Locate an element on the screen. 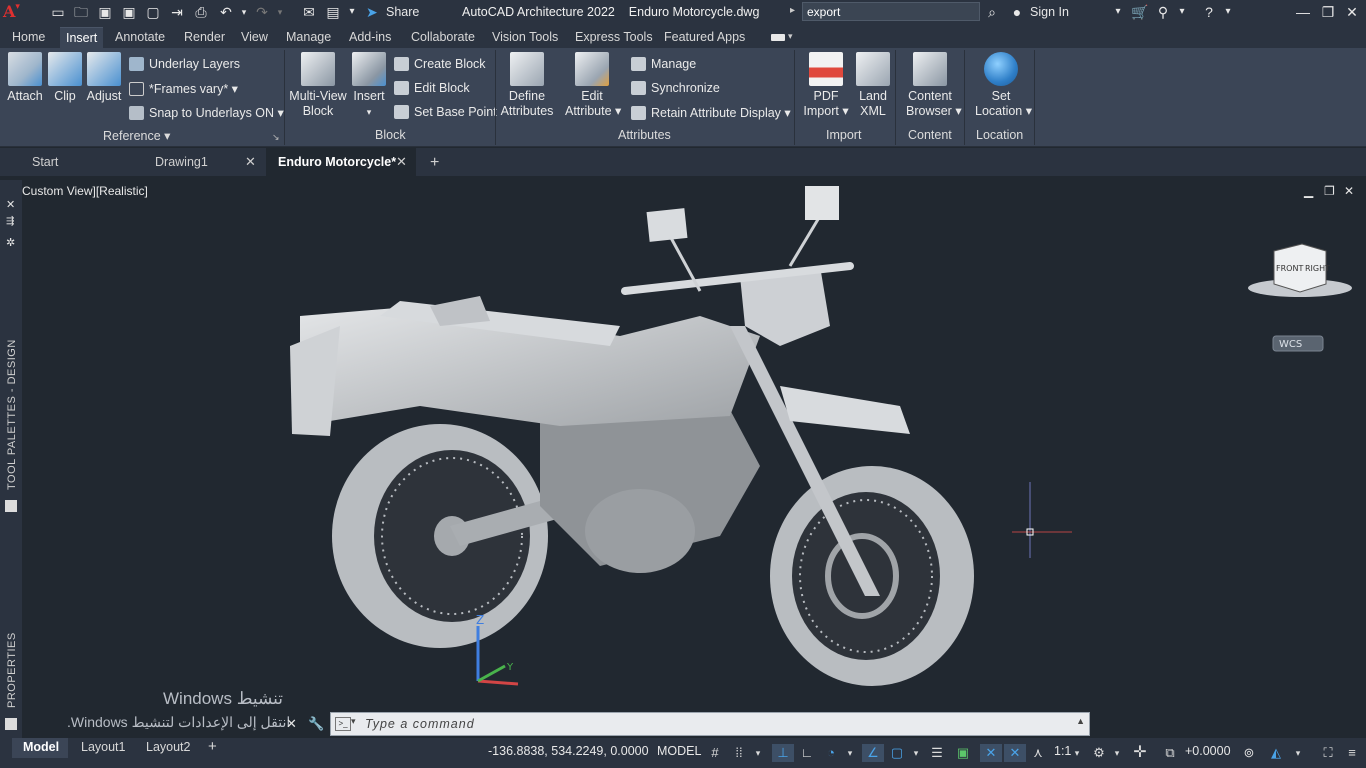 This screenshot has height=768, width=1366. ribbon-minimize-dropdown-icon: ▾ is located at coordinates (790, 36).